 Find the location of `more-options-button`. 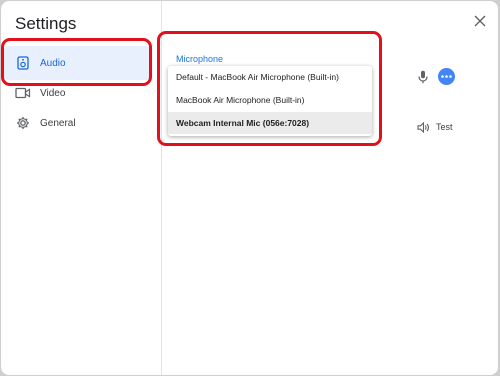

more-options-button is located at coordinates (446, 76).